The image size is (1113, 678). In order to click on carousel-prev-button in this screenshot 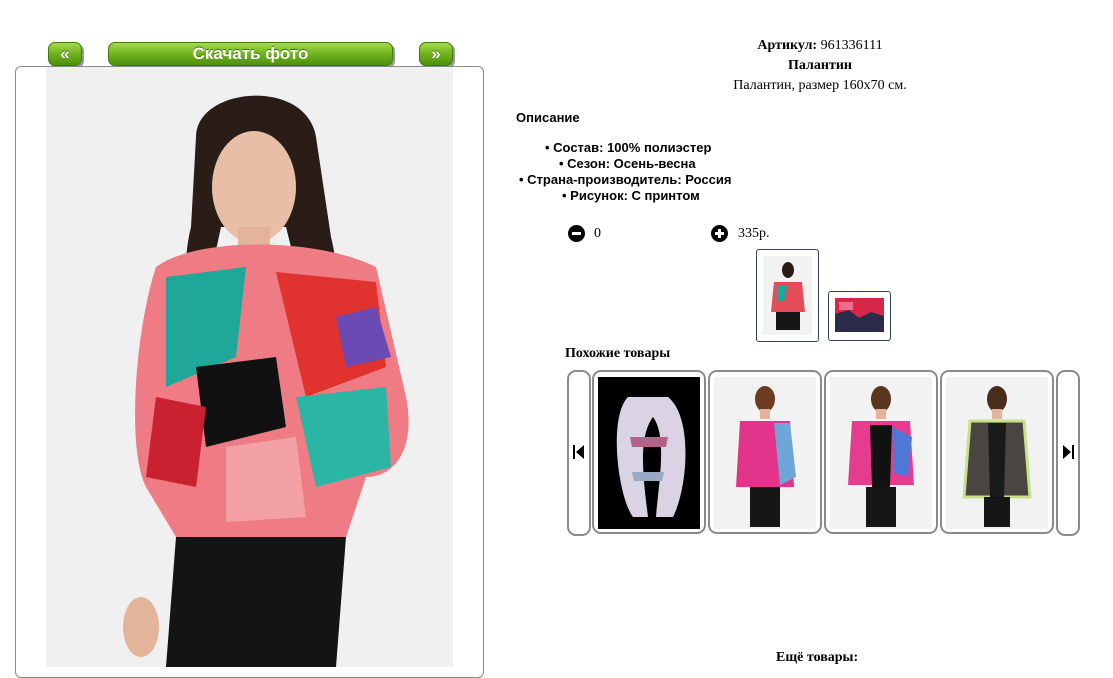, I will do `click(579, 453)`.